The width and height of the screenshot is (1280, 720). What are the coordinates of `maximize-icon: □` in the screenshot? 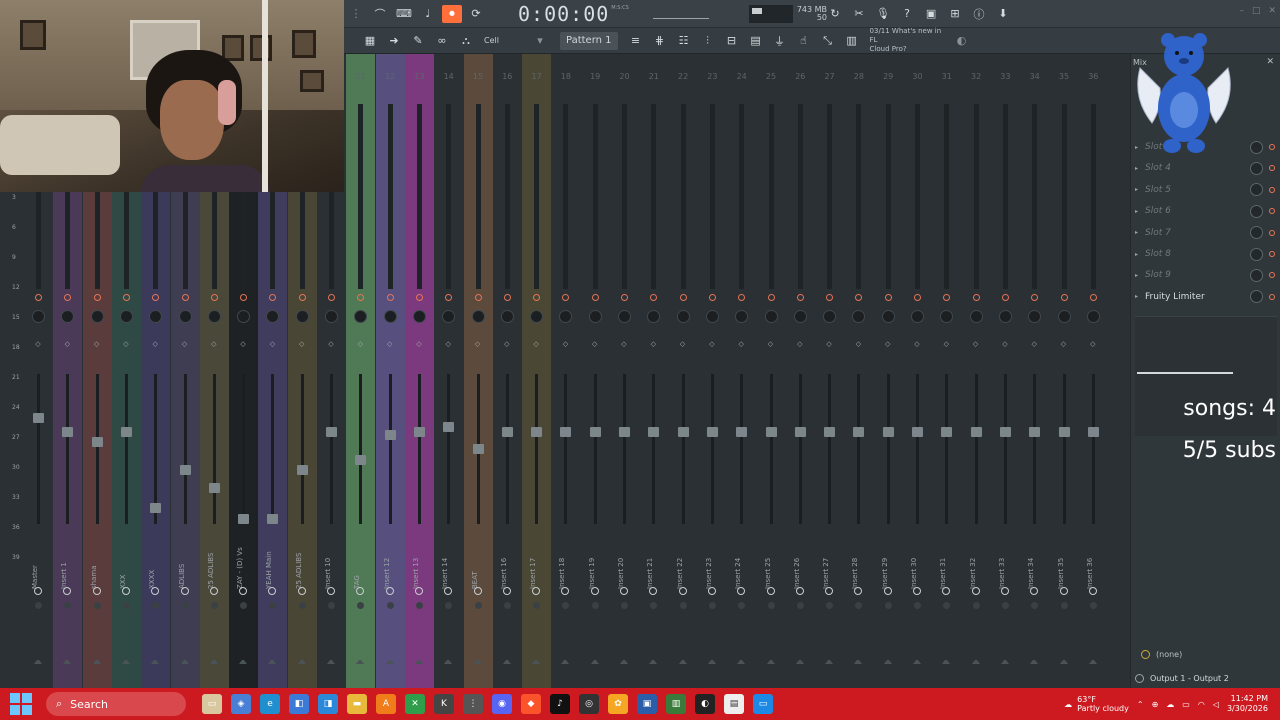 It's located at (1256, 11).